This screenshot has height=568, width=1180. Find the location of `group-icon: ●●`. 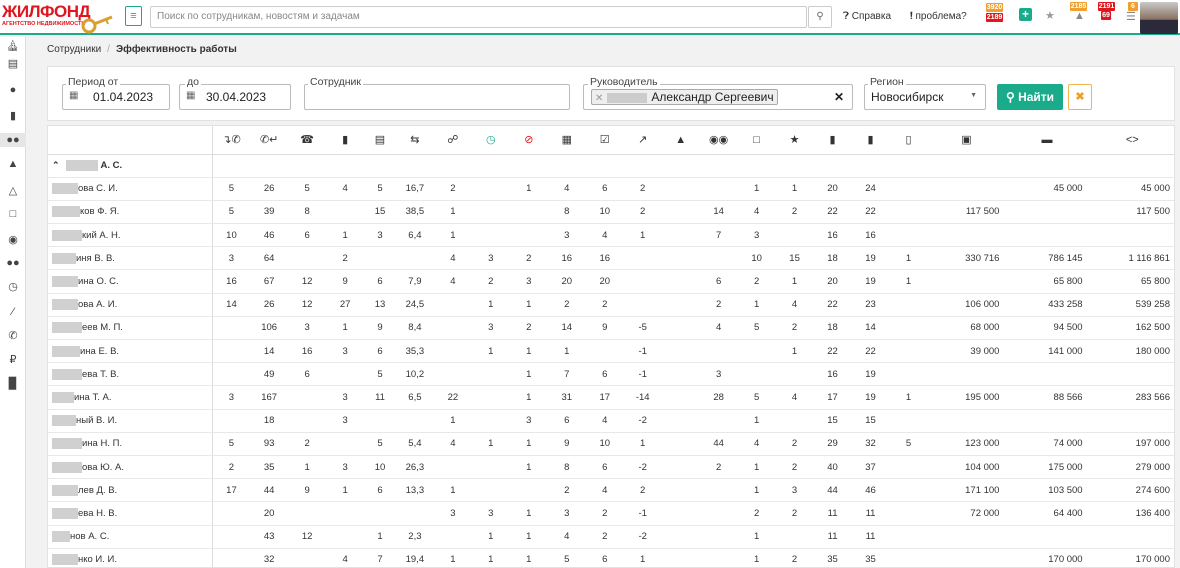

group-icon: ●● is located at coordinates (13, 263).